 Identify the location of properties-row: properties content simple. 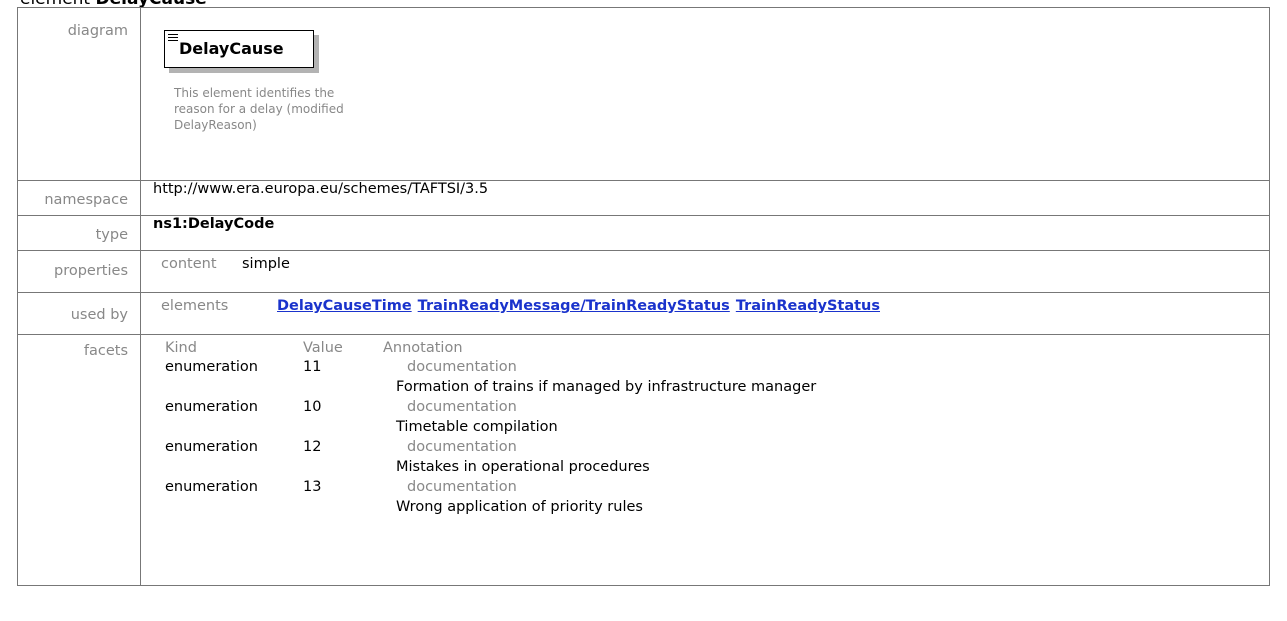
(643, 271).